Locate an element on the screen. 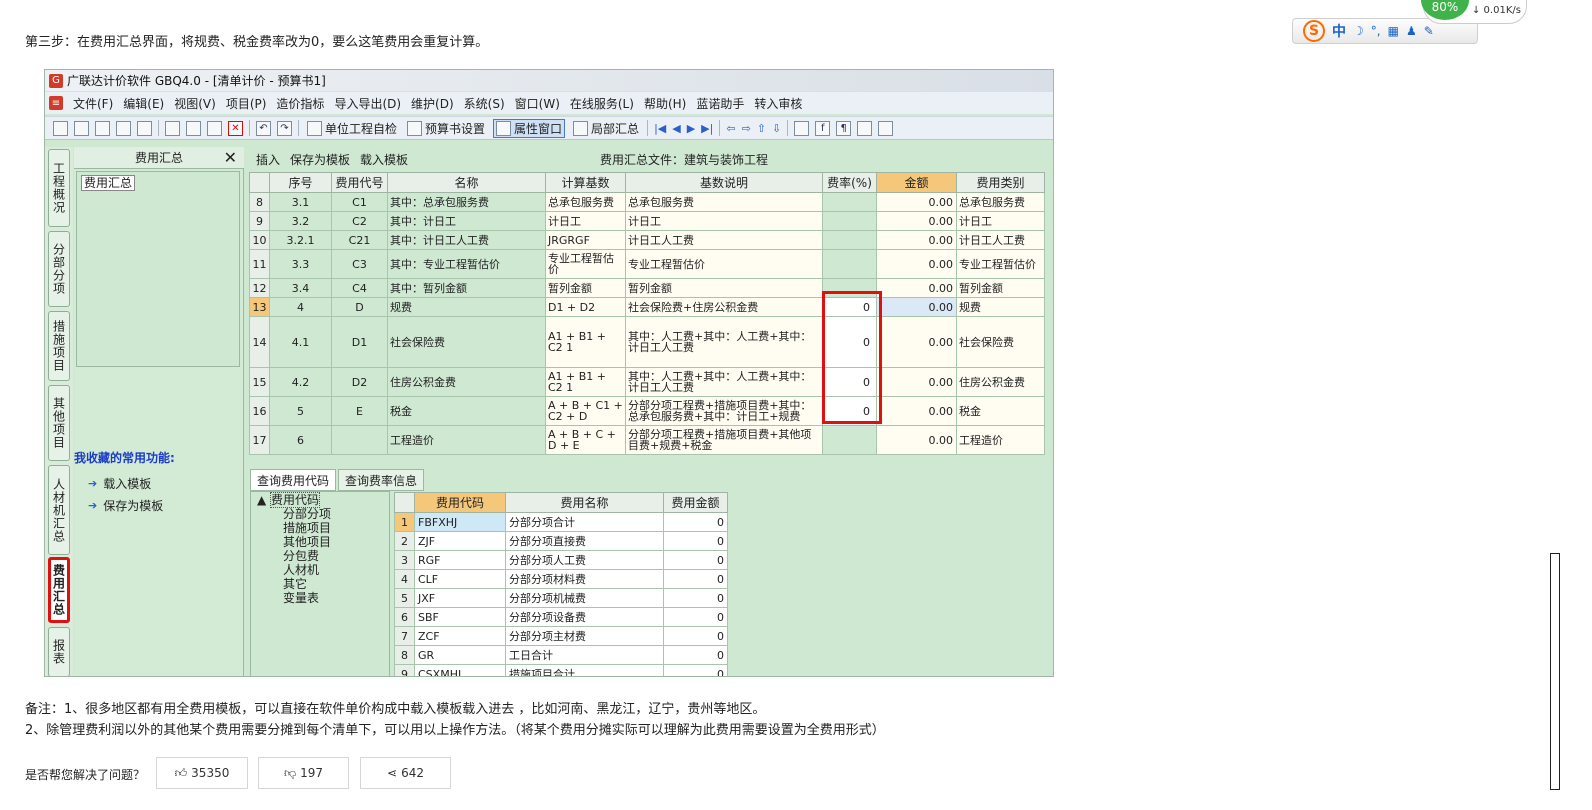 The image size is (1592, 810). cell-base: 暂列金额 is located at coordinates (585, 288).